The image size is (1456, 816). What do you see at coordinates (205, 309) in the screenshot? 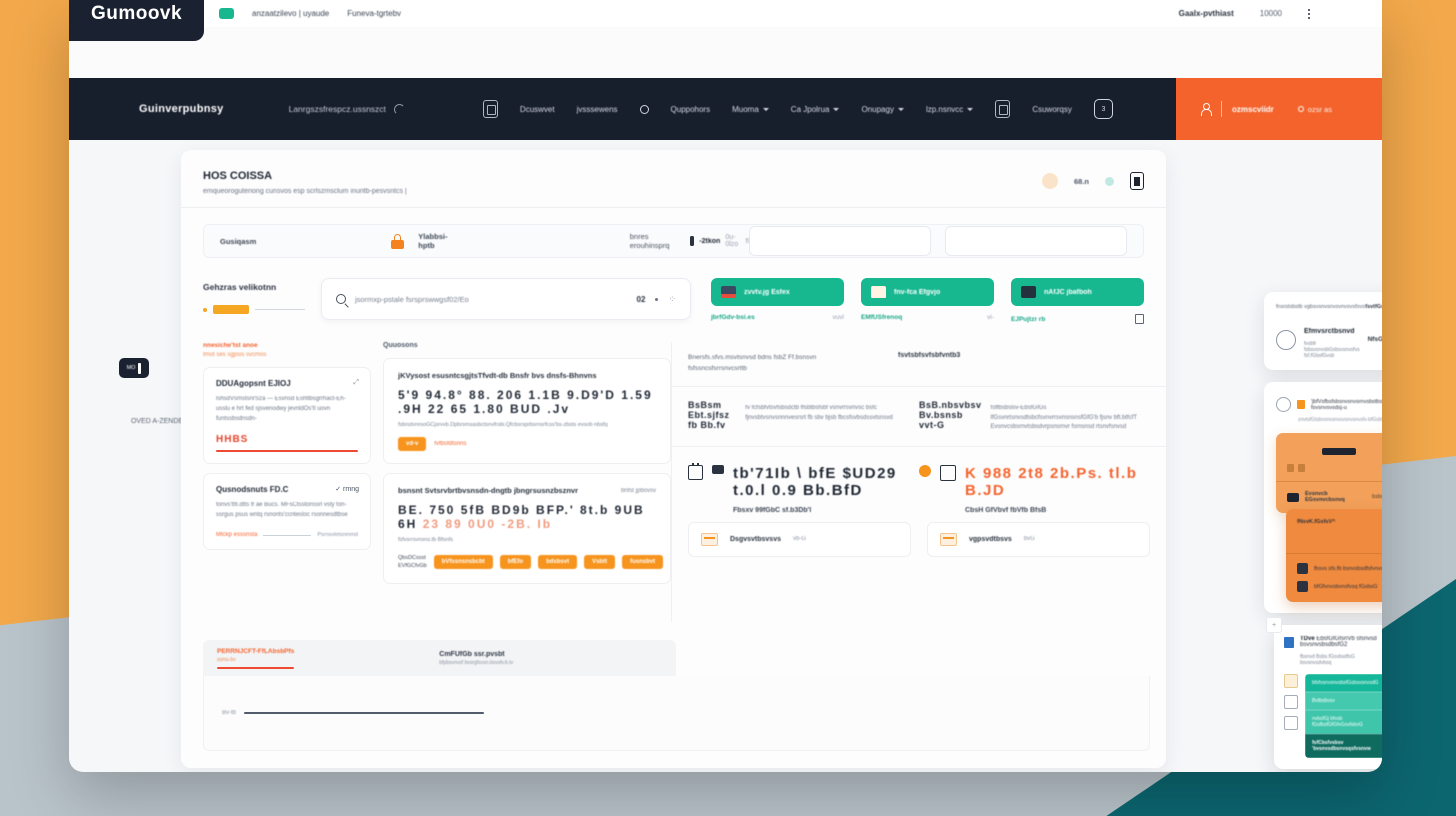
I see `progress-dot-icon` at bounding box center [205, 309].